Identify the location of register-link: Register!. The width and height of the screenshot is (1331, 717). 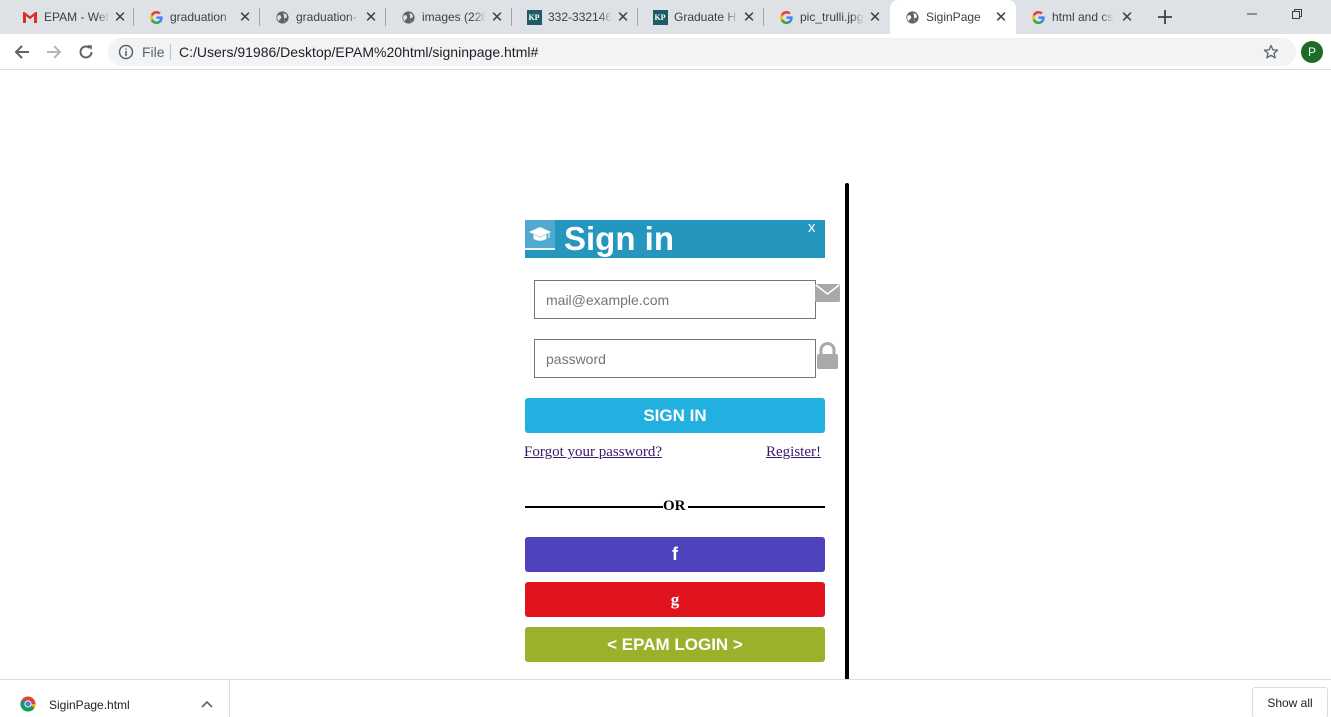
(793, 452).